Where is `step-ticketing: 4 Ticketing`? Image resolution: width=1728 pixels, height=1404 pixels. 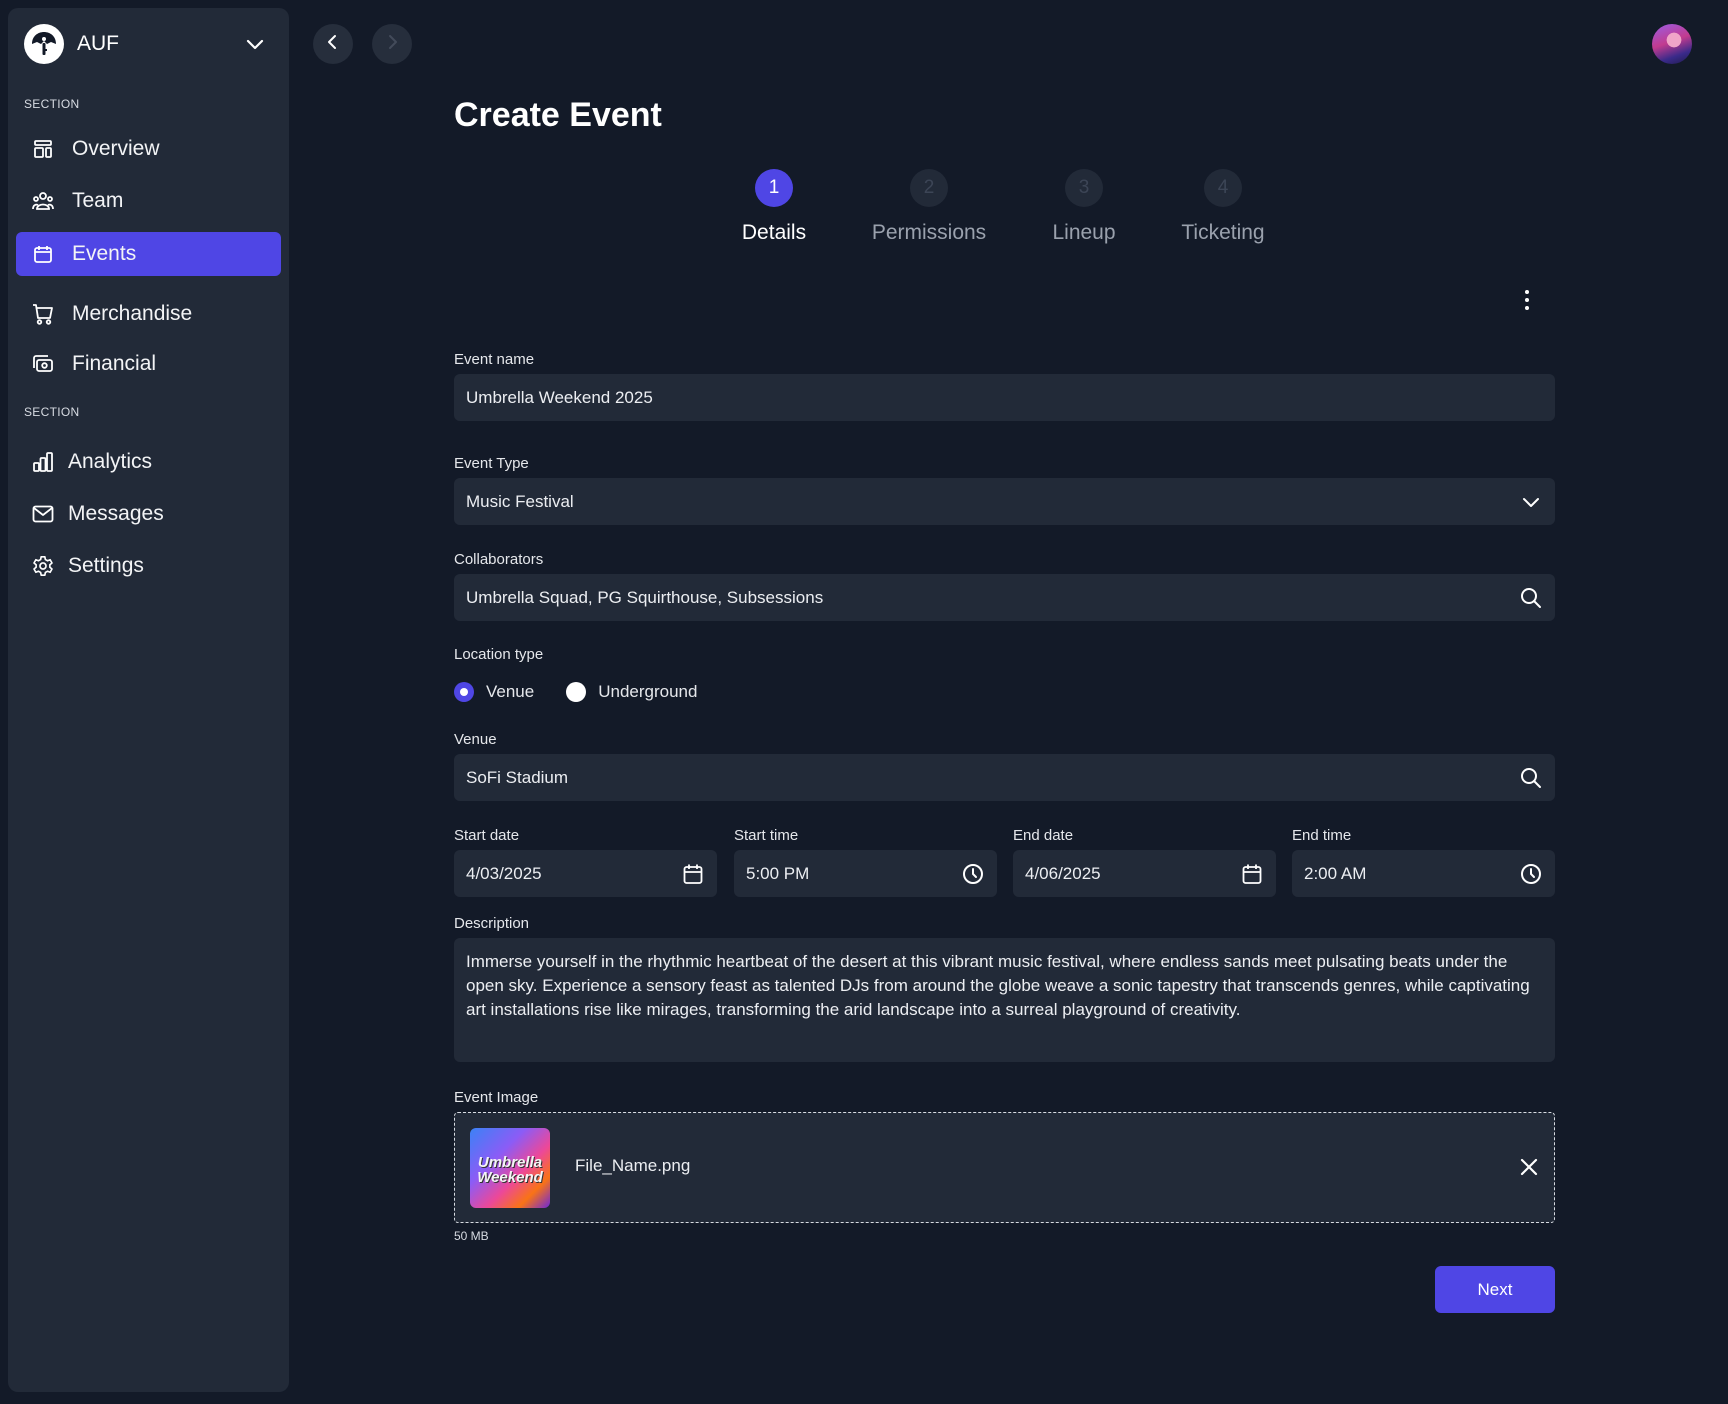
step-ticketing: 4 Ticketing is located at coordinates (1223, 207).